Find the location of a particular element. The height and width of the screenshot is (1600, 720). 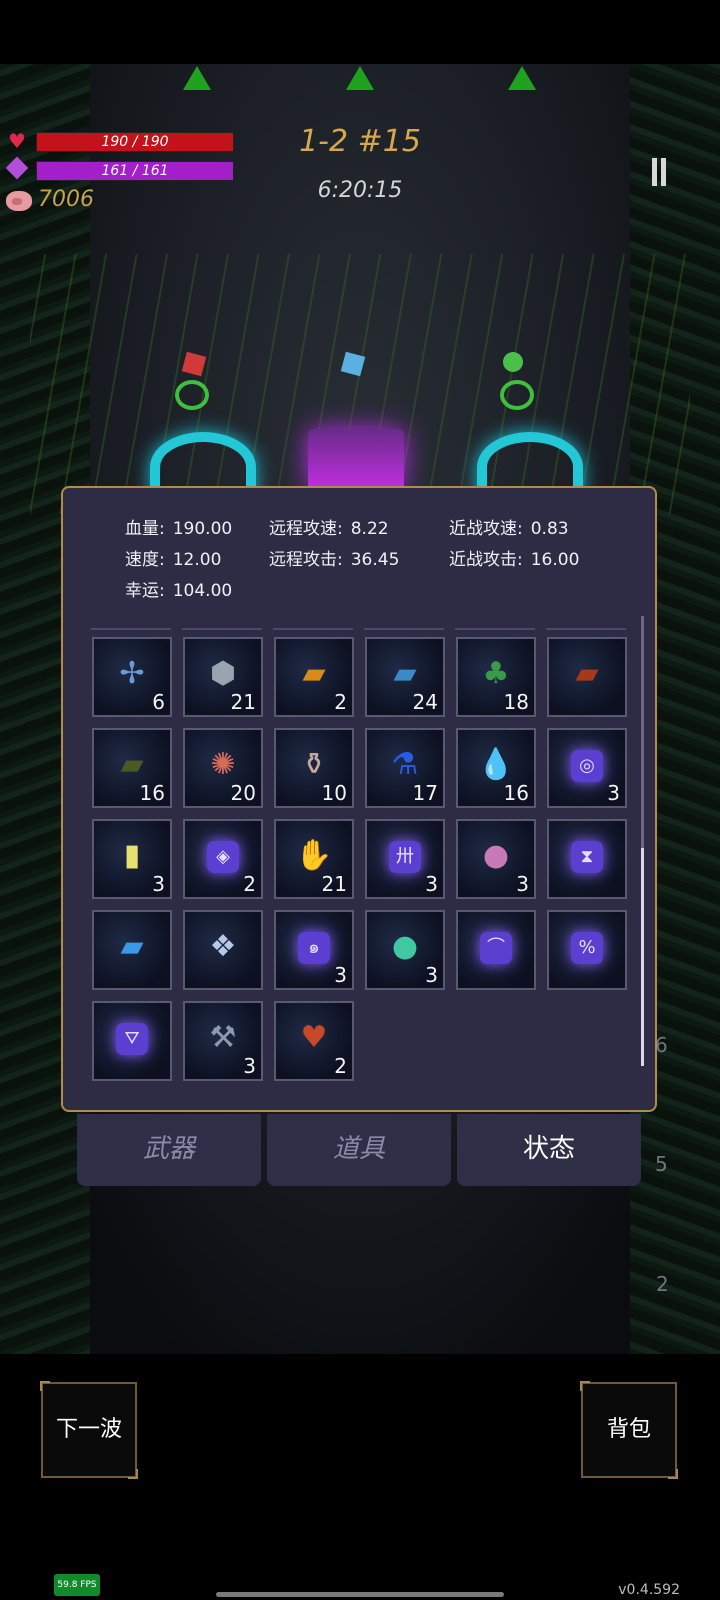

item-count: 6 is located at coordinates (158, 702).